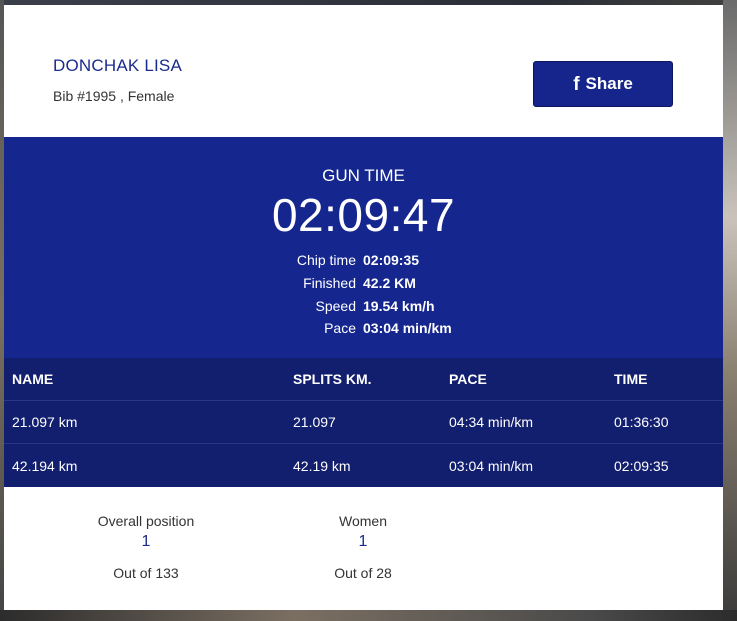 This screenshot has width=737, height=621. Describe the element at coordinates (45, 422) in the screenshot. I see `split-name: 21.097 km` at that location.